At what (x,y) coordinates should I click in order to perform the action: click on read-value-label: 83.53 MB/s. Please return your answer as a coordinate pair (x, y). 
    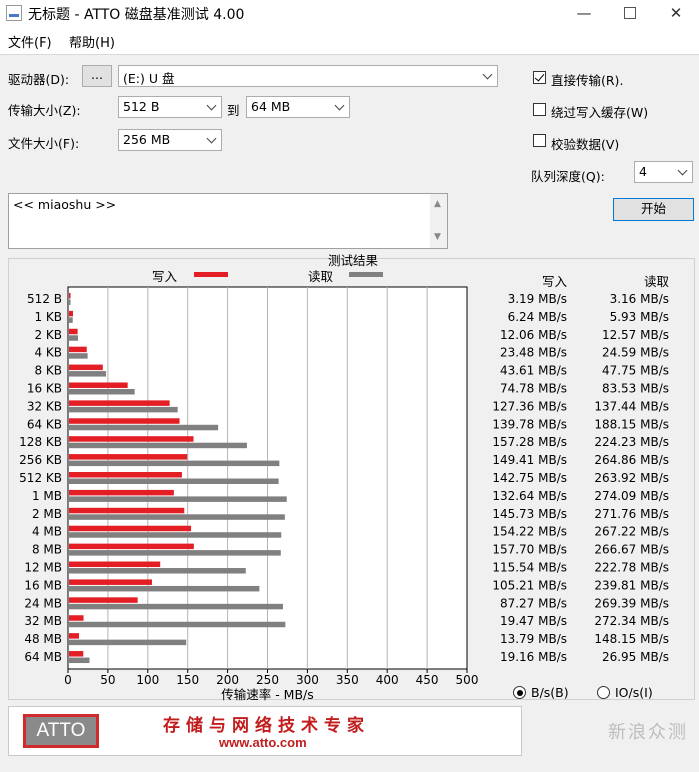
    Looking at the image, I should click on (635, 388).